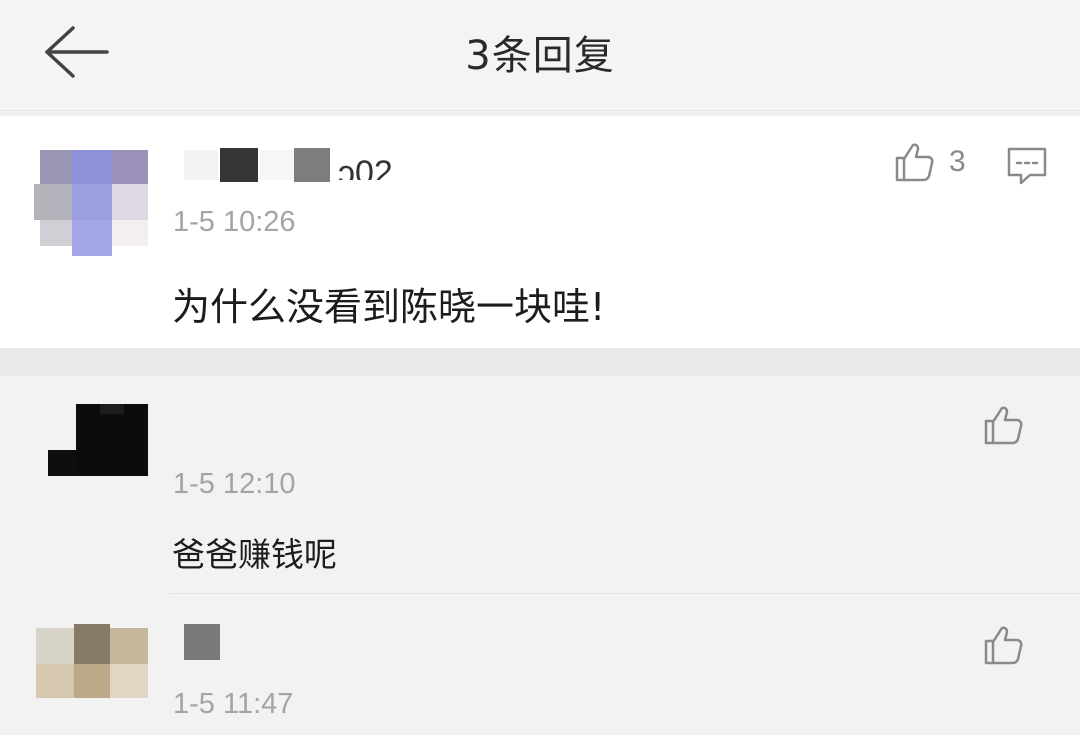 The height and width of the screenshot is (735, 1080). I want to click on section-divider, so click(540, 362).